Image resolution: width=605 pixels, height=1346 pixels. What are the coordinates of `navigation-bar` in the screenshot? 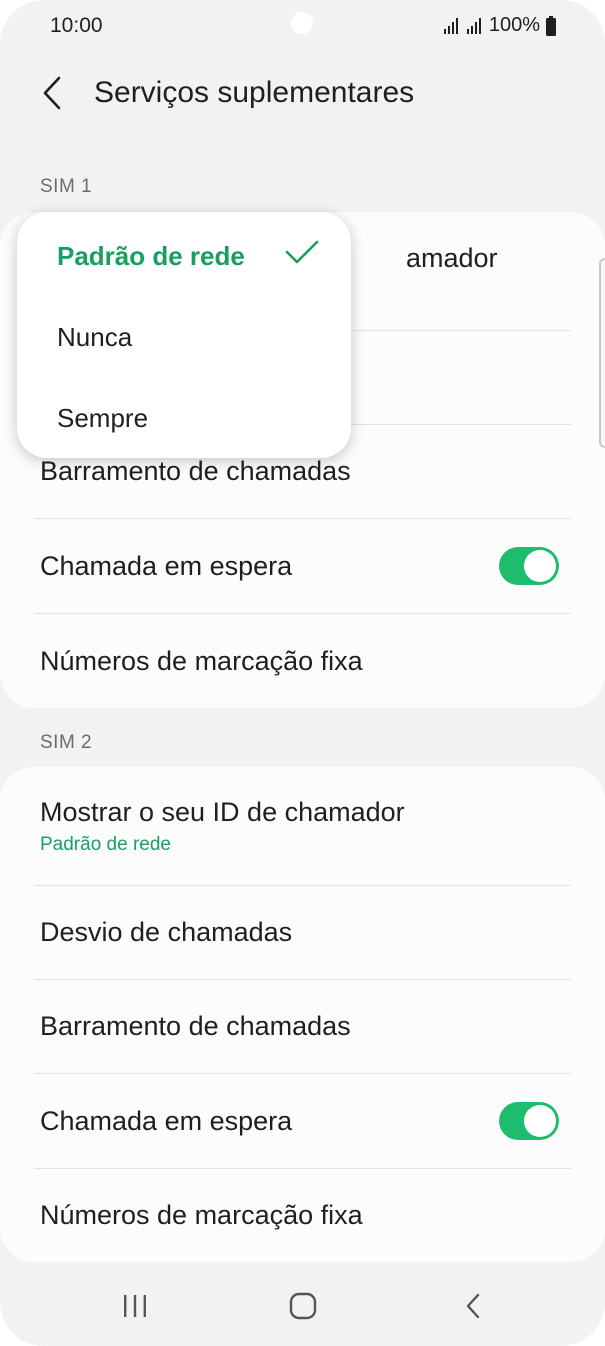 It's located at (302, 1308).